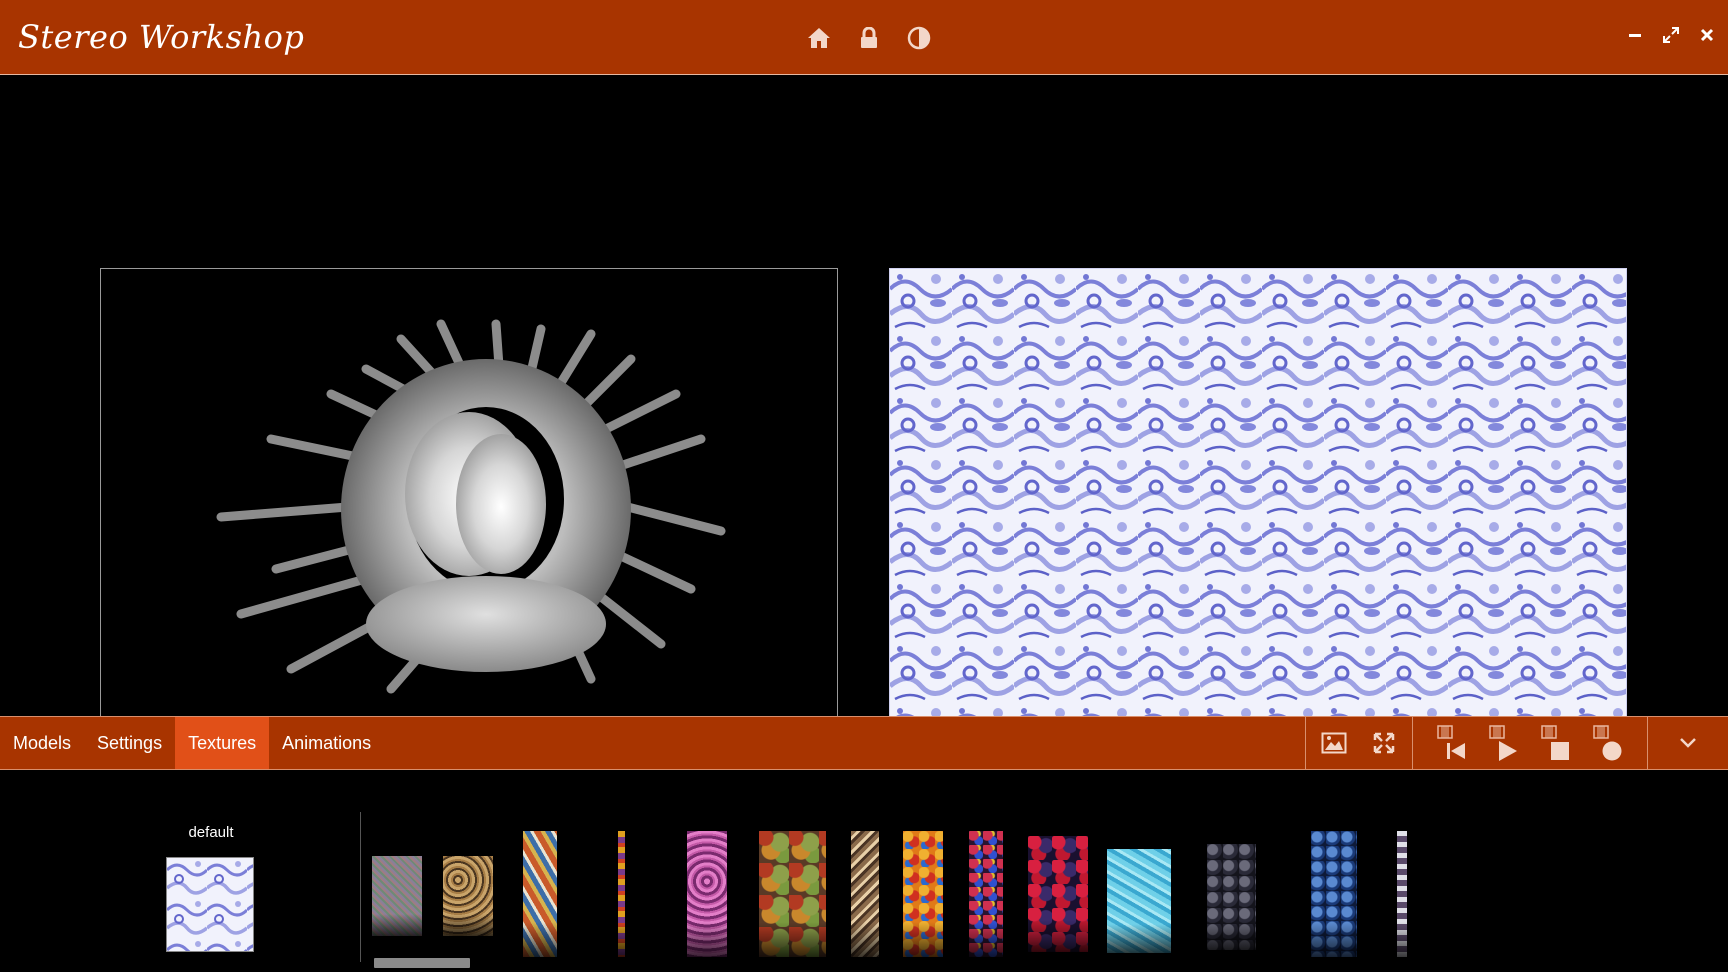 Image resolution: width=1728 pixels, height=972 pixels. What do you see at coordinates (1505, 743) in the screenshot?
I see `film-play-icon` at bounding box center [1505, 743].